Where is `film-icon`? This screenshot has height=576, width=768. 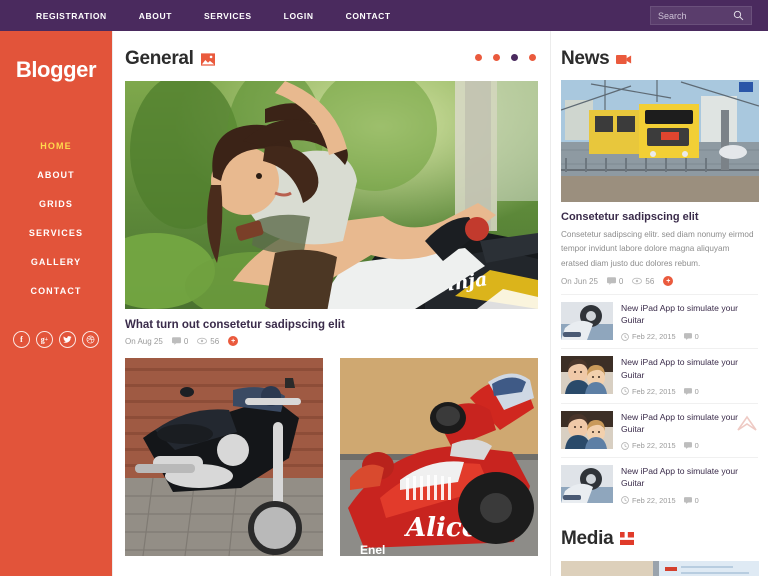 film-icon is located at coordinates (627, 539).